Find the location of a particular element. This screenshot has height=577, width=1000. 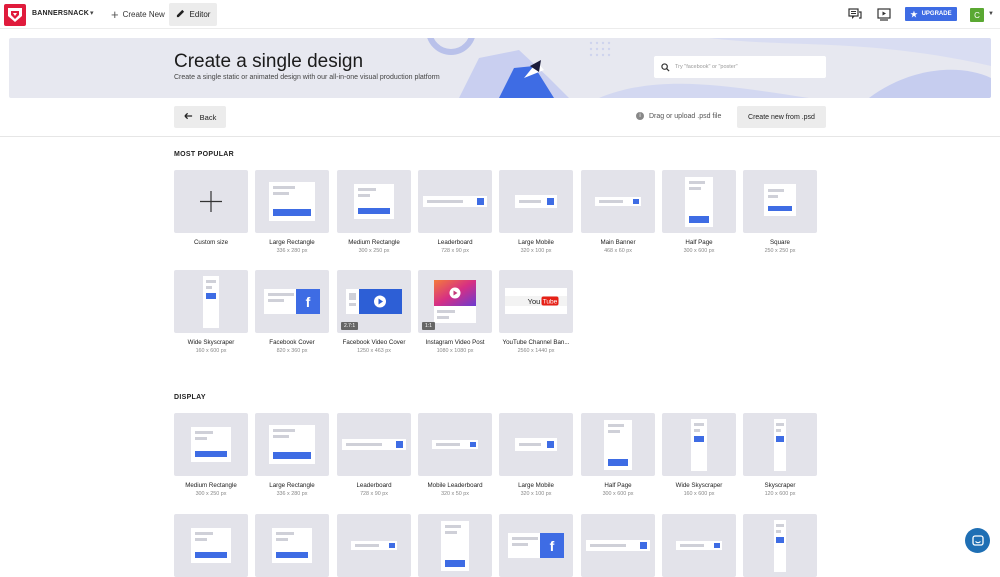

popular-format-card: 1:1 Instagram Video Post 1080 x 1080 px is located at coordinates (455, 312).